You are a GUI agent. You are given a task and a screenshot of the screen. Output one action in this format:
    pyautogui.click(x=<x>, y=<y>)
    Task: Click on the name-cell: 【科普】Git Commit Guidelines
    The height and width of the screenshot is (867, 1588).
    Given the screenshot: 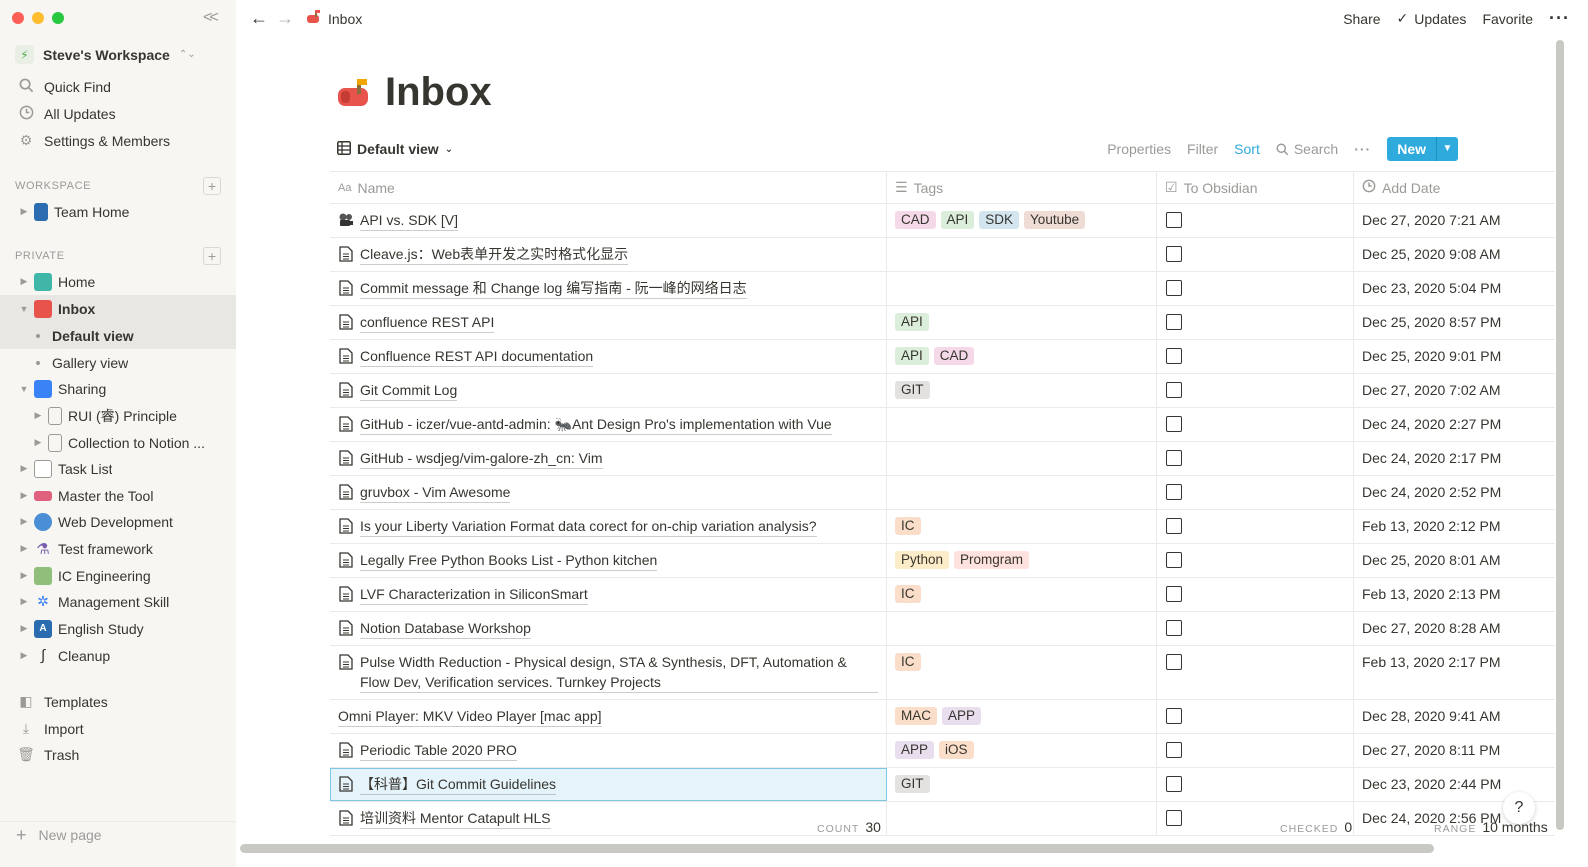 What is the action you would take?
    pyautogui.click(x=608, y=784)
    